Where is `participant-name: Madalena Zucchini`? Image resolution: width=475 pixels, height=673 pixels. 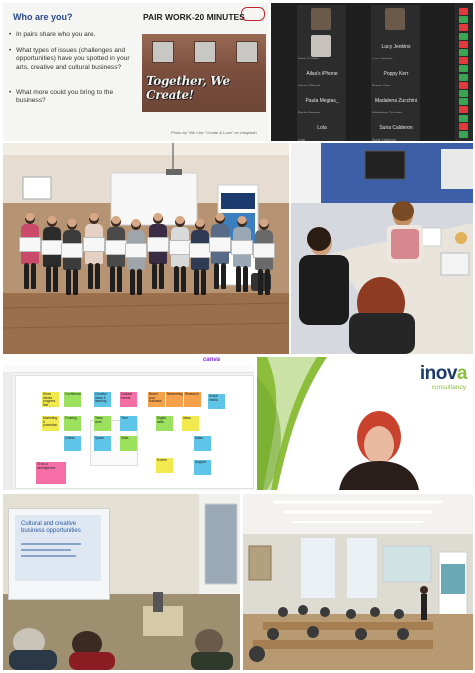
participant-name: Madalena Zucchini is located at coordinates (396, 101).